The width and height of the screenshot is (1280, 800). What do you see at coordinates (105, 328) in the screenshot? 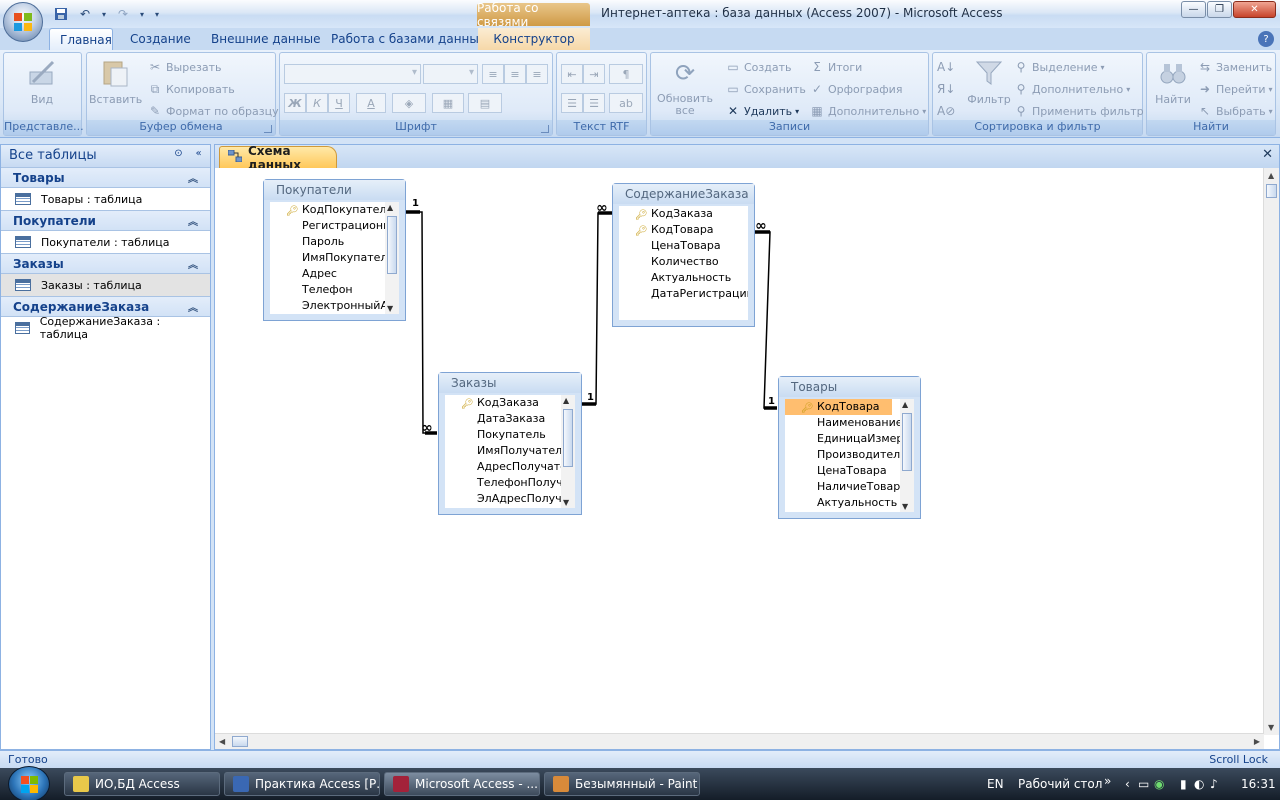
I see `nav-item-order-items-table: СодержаниеЗаказа : таблица` at bounding box center [105, 328].